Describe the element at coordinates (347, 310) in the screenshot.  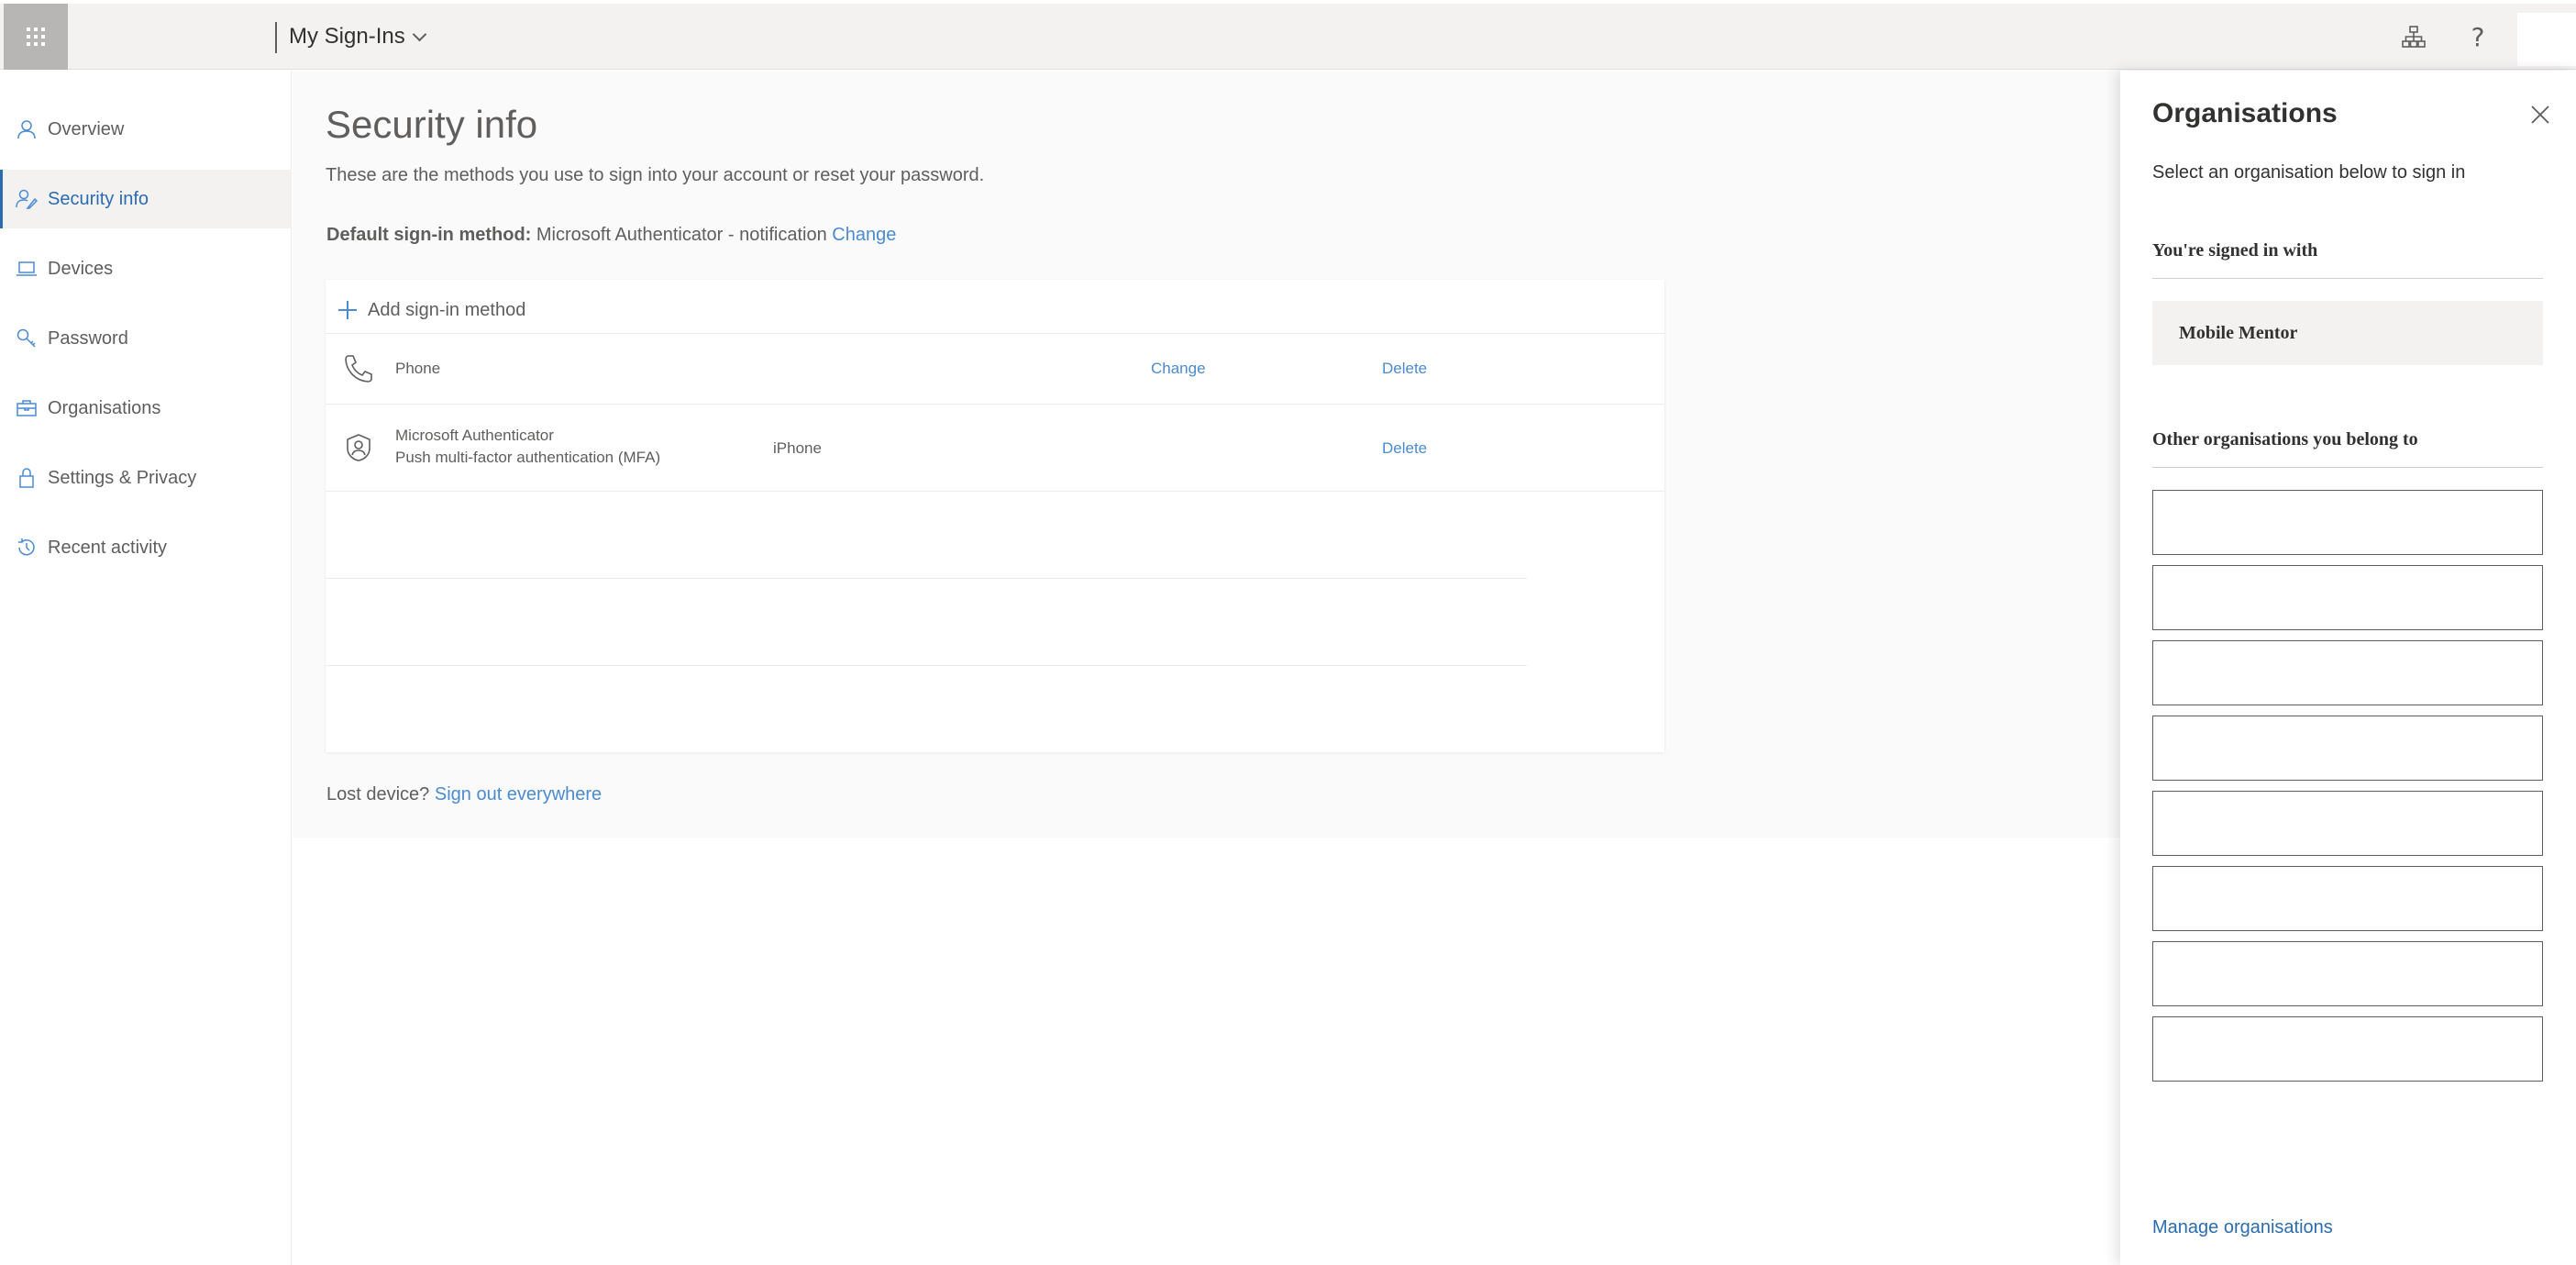
I see `plus-icon` at that location.